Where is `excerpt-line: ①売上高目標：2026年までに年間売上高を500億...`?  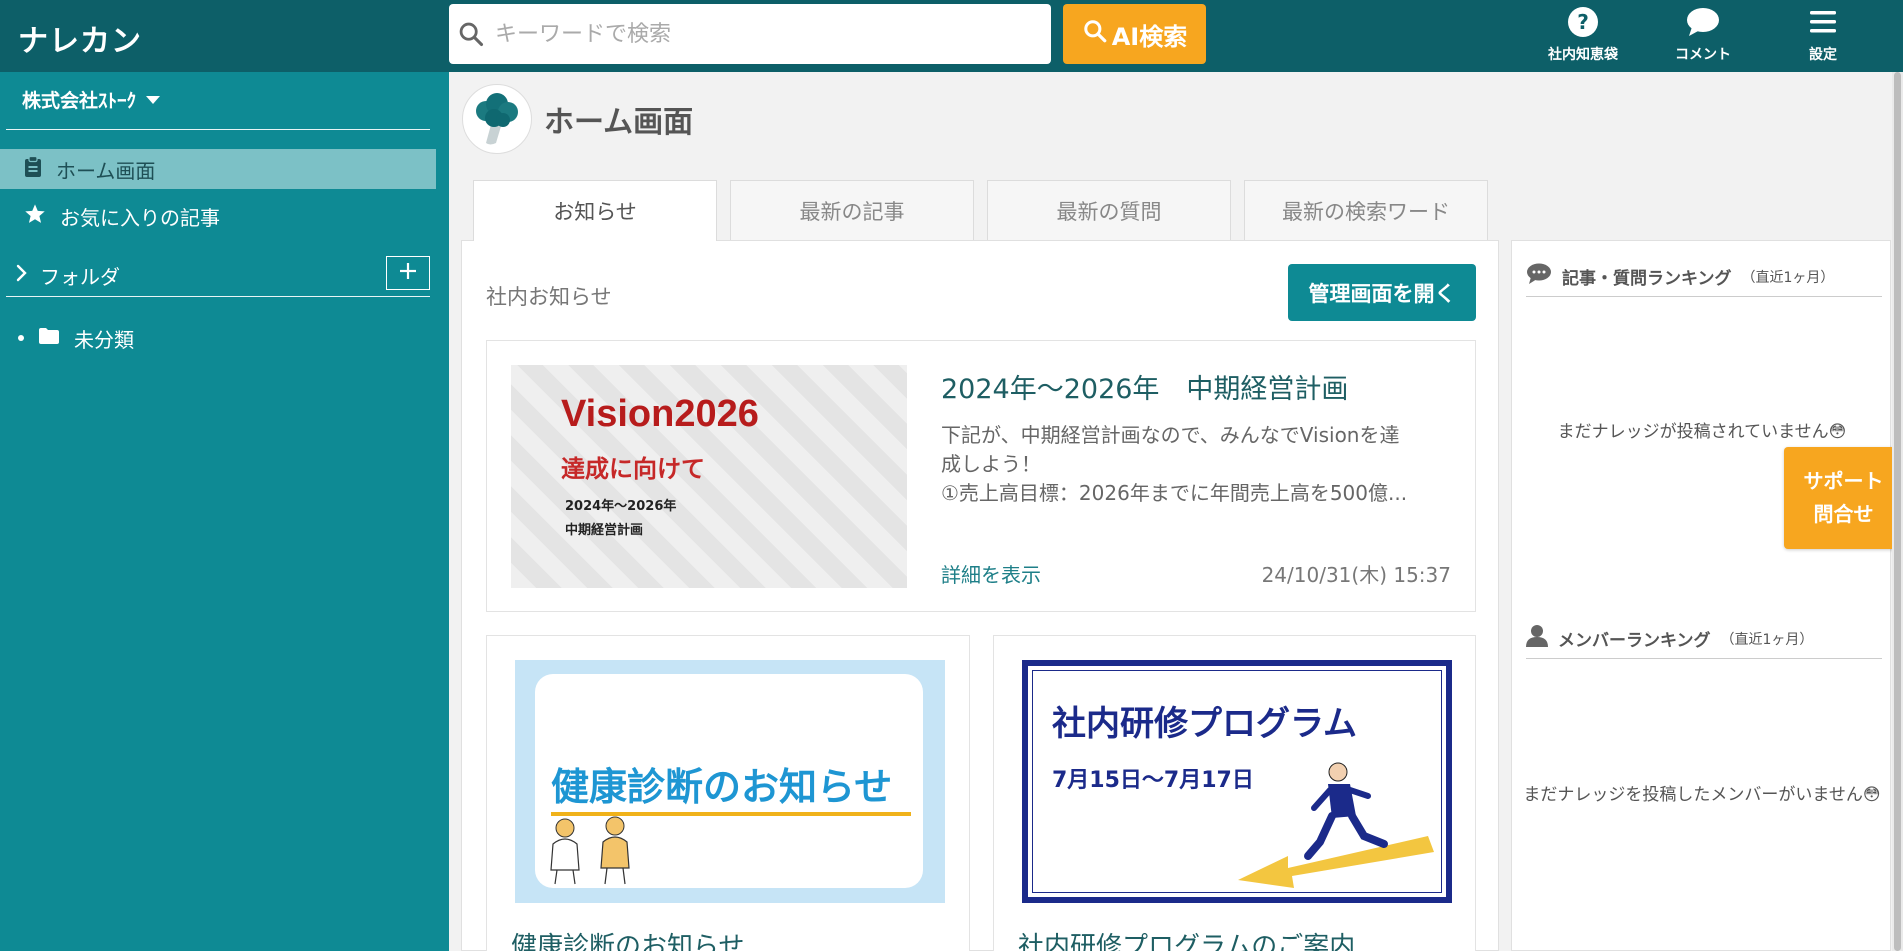 excerpt-line: ①売上高目標：2026年までに年間売上高を500億... is located at coordinates (1174, 493).